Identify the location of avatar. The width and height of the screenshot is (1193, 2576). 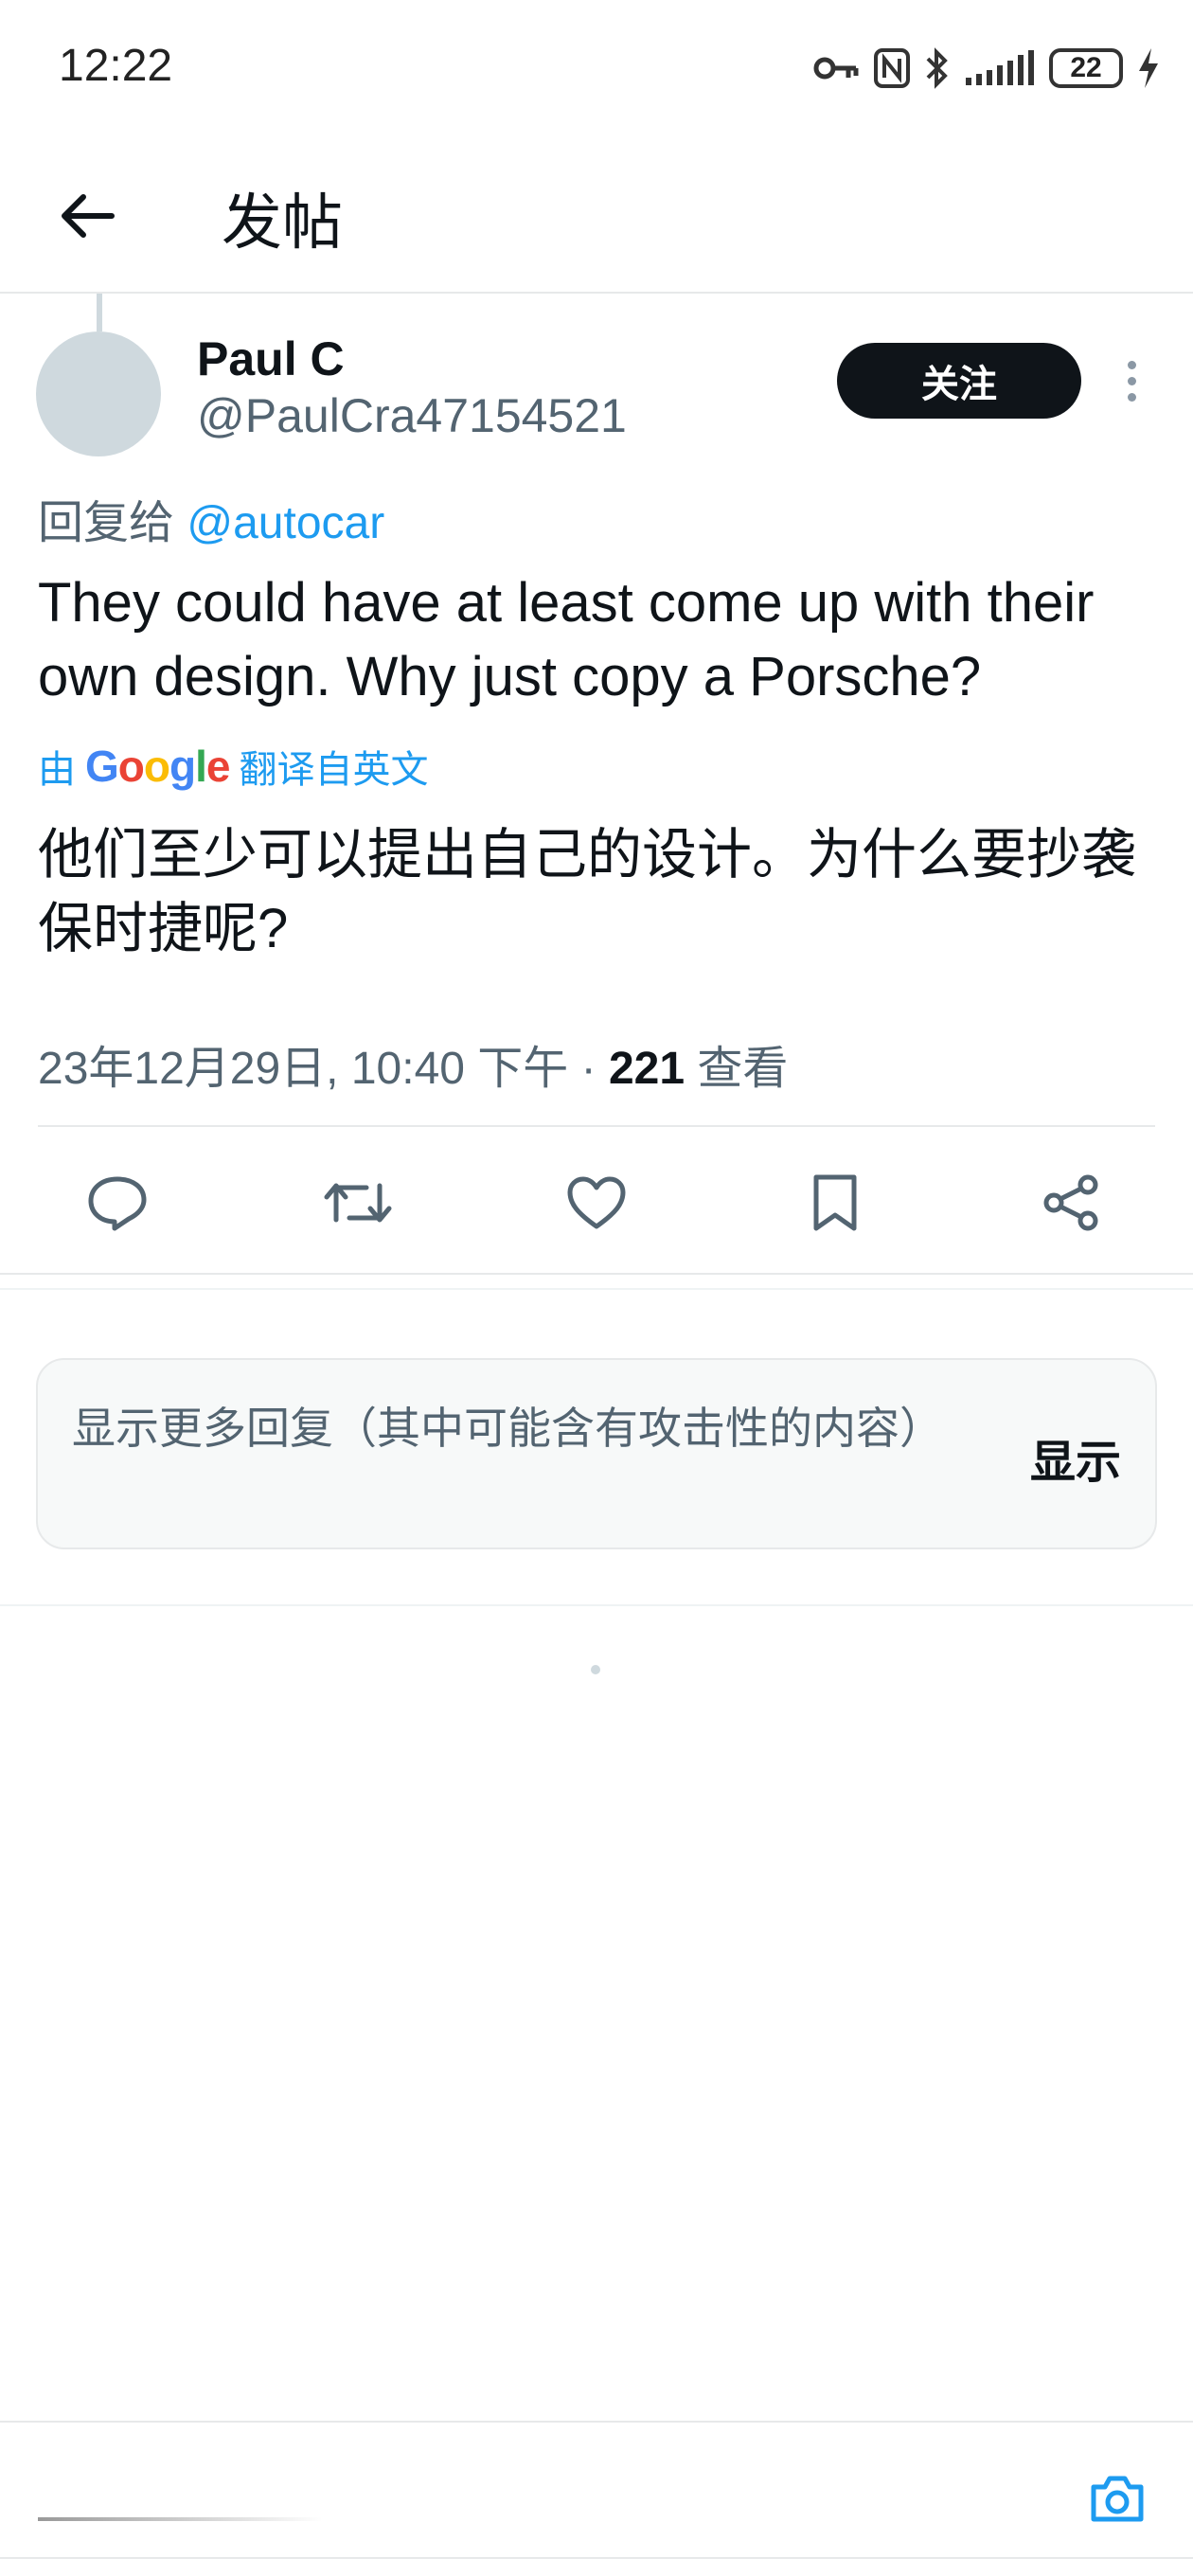
(98, 393).